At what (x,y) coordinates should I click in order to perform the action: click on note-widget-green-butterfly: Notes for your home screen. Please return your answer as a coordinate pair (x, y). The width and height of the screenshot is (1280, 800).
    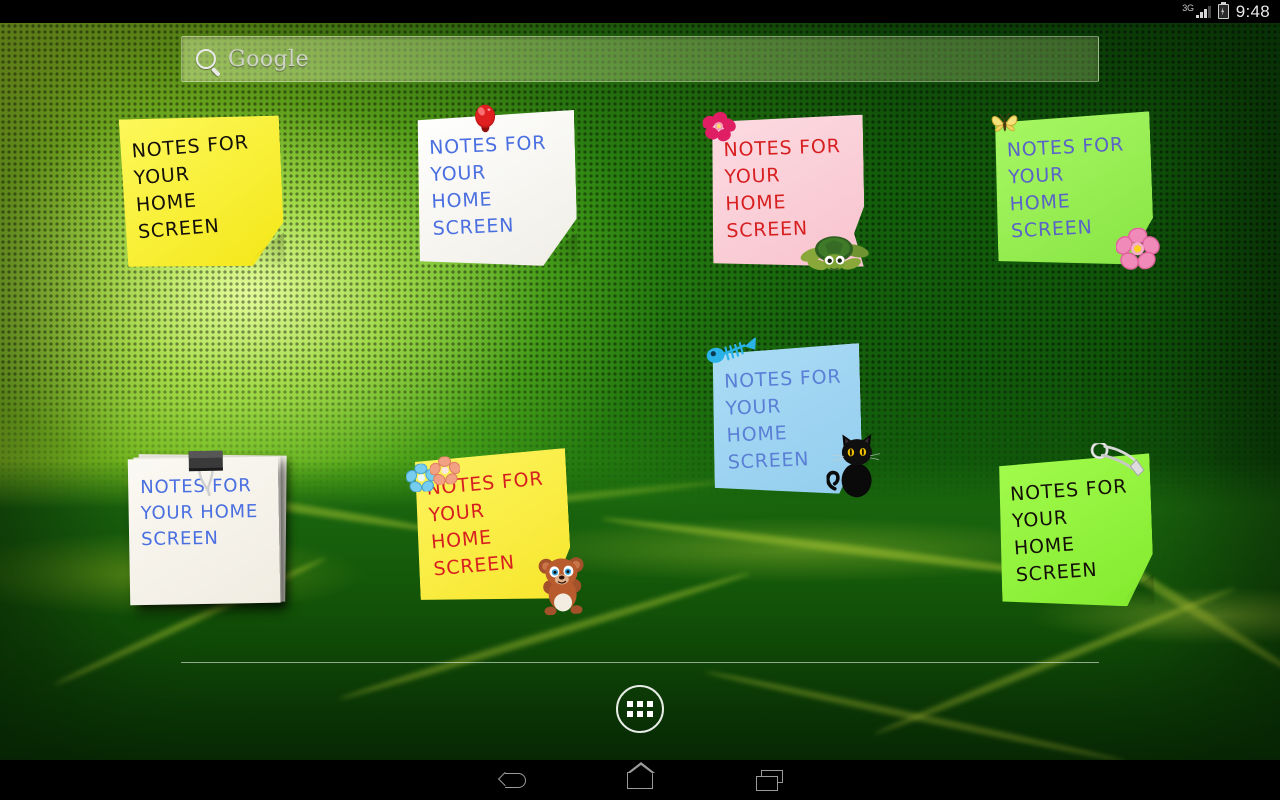
    Looking at the image, I should click on (1075, 190).